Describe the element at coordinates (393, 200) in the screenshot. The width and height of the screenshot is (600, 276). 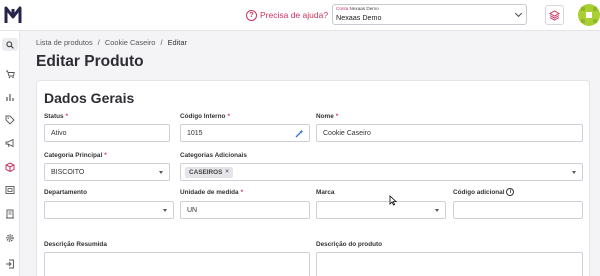
I see `mouse-cursor-icon` at that location.